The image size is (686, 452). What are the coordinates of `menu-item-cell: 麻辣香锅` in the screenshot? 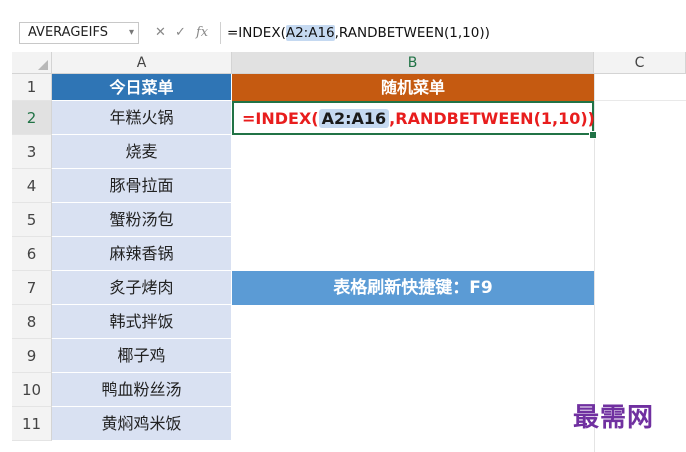 It's located at (142, 254).